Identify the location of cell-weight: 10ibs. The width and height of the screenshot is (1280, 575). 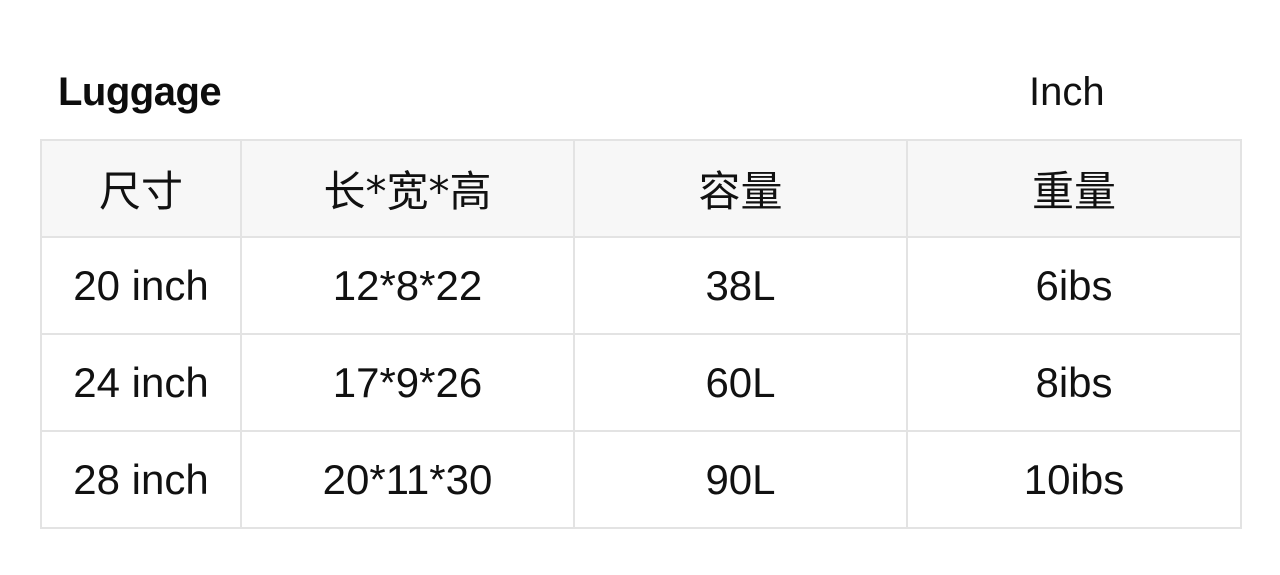
(1074, 479).